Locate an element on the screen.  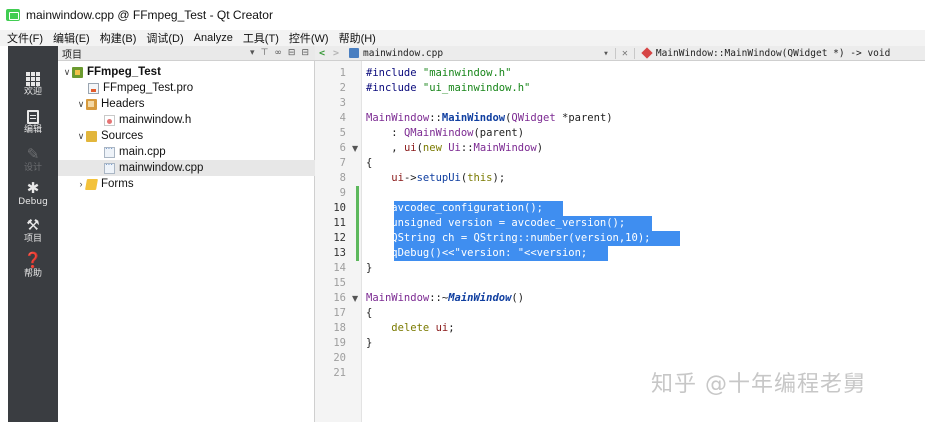
pro-file-icon is located at coordinates (93, 88).